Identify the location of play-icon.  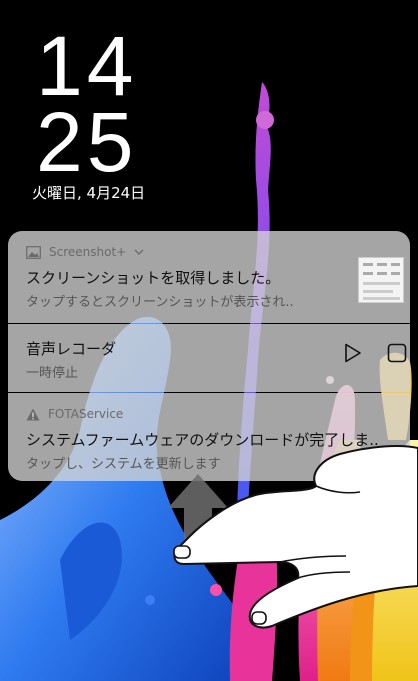
(353, 353).